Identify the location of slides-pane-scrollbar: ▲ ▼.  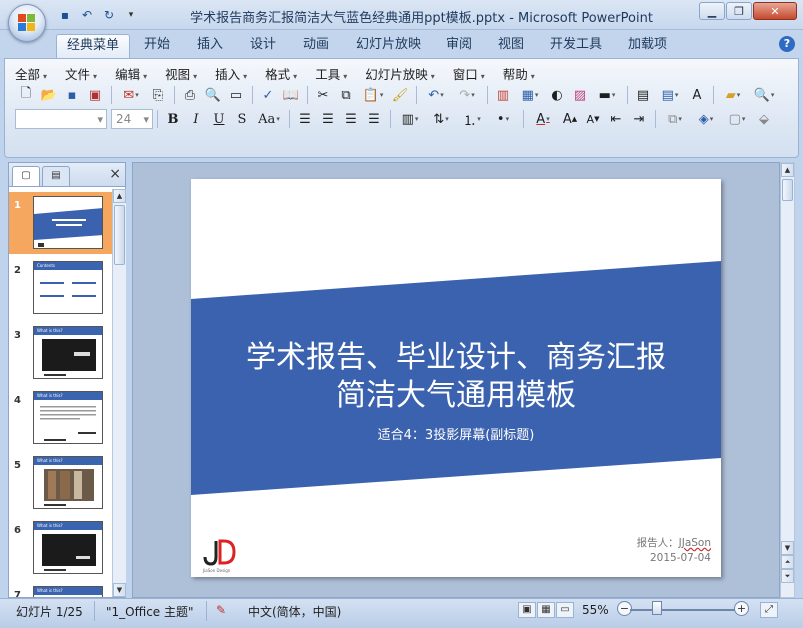
(119, 393).